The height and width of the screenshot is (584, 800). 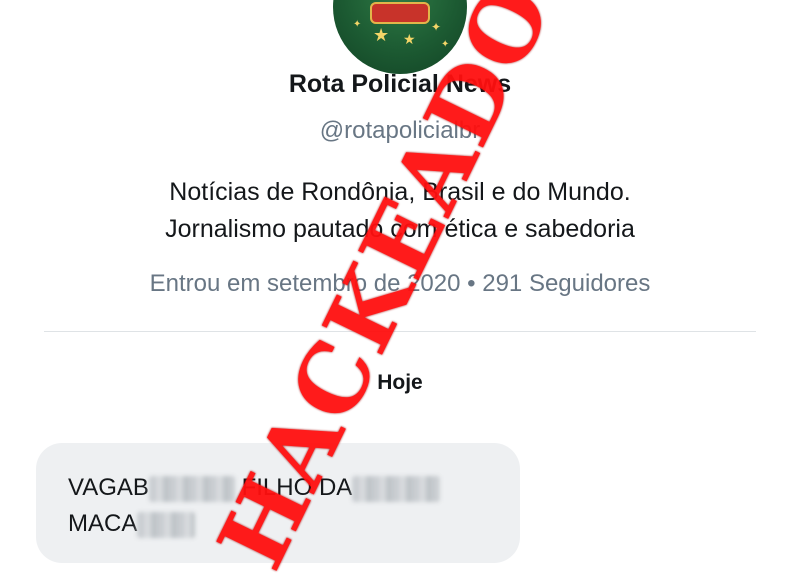 I want to click on ornament-icon, so click(x=400, y=13).